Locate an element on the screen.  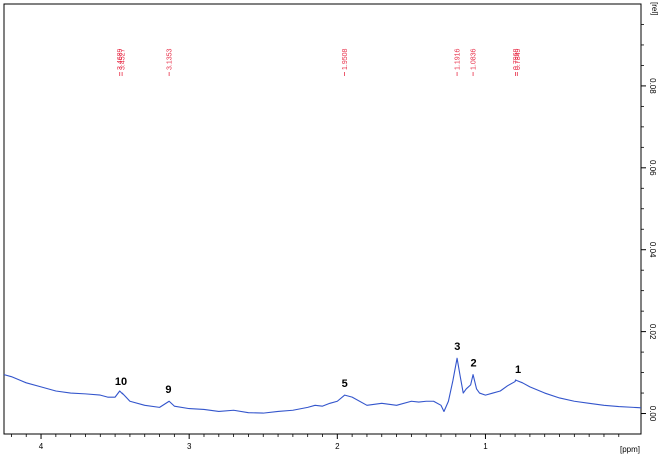
peak-number: 2 is located at coordinates (474, 364).